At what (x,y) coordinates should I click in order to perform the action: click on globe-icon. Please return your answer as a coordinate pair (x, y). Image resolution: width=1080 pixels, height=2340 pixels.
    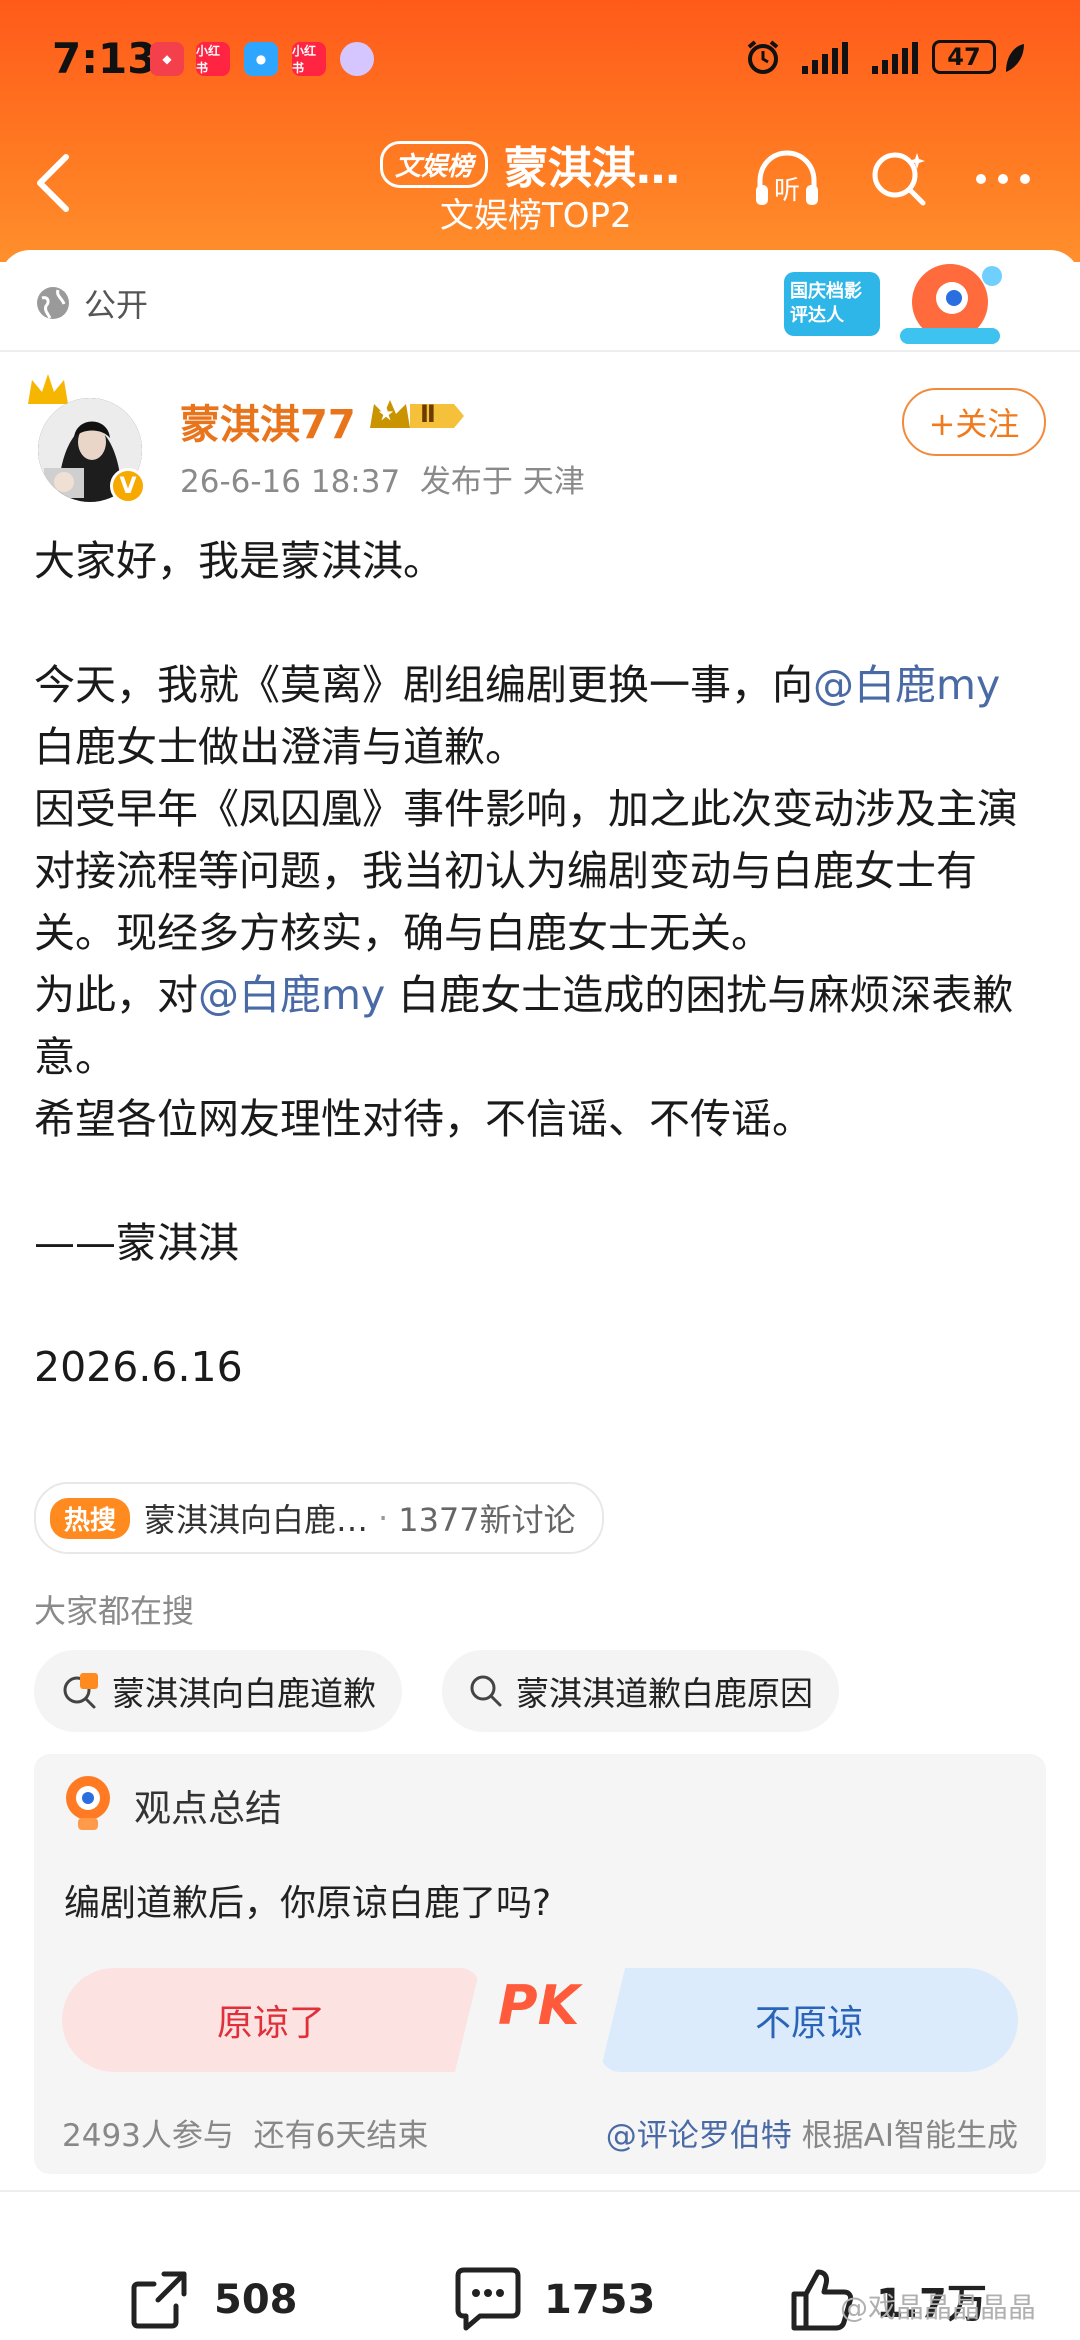
    Looking at the image, I should click on (53, 303).